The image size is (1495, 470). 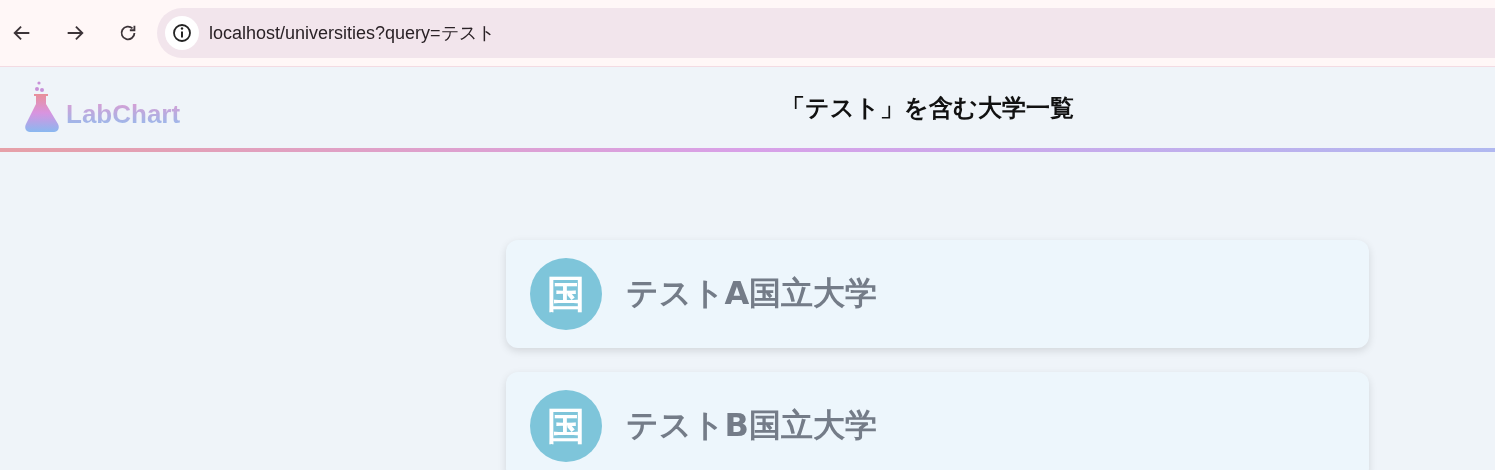 What do you see at coordinates (826, 33) in the screenshot?
I see `address-bar: localhost/universities?query=テスト` at bounding box center [826, 33].